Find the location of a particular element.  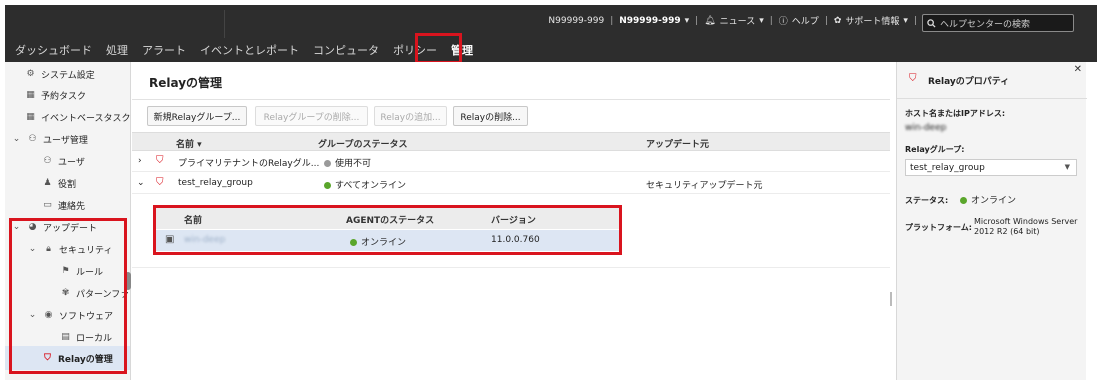

page-title: Relayの管理 is located at coordinates (186, 83).